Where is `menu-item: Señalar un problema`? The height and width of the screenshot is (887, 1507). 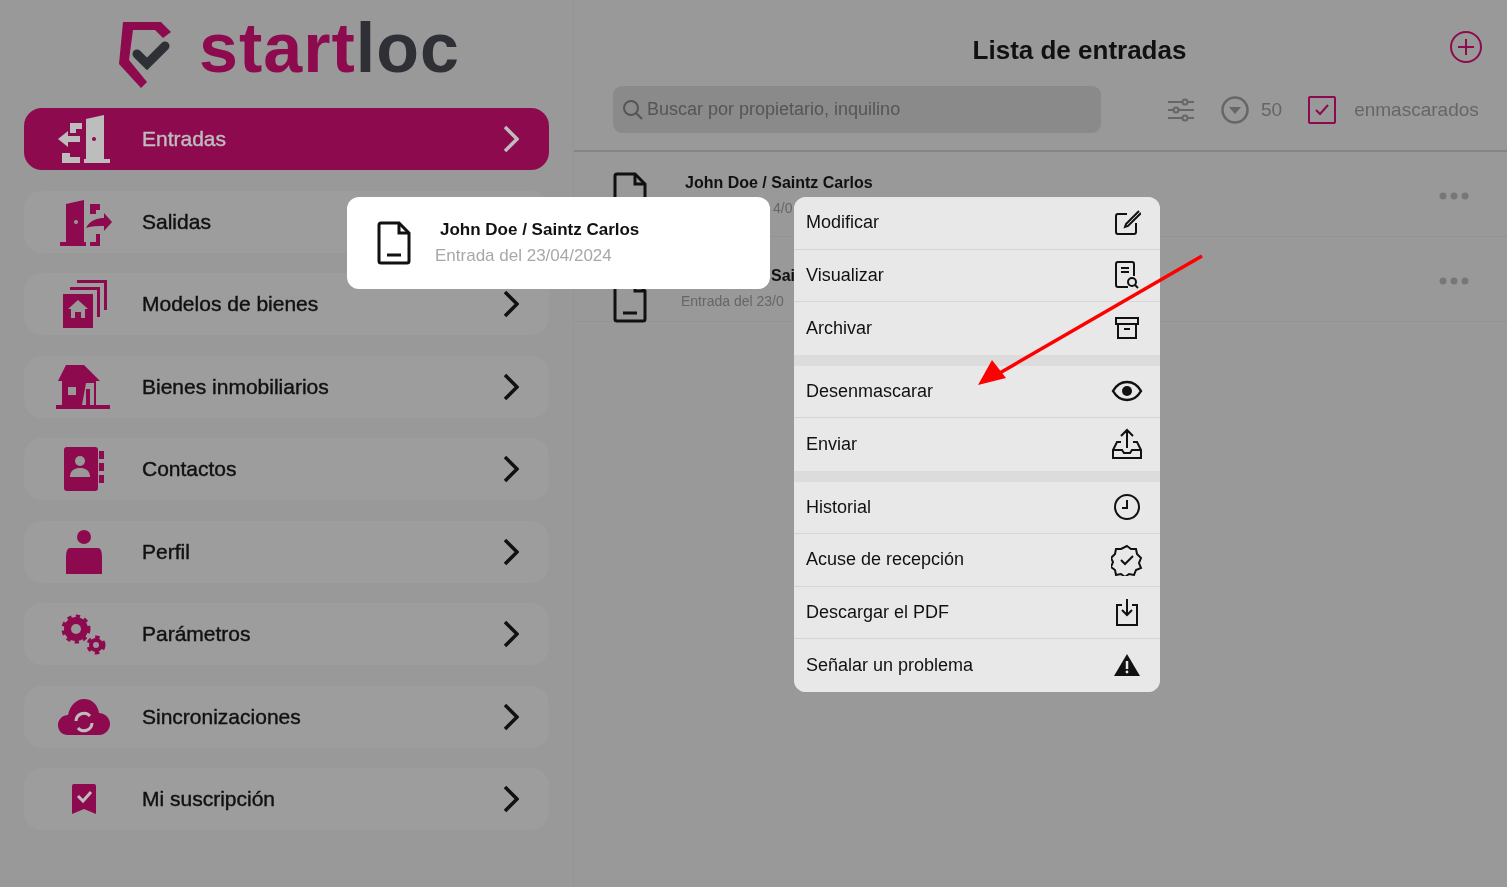
menu-item: Señalar un problema is located at coordinates (977, 665).